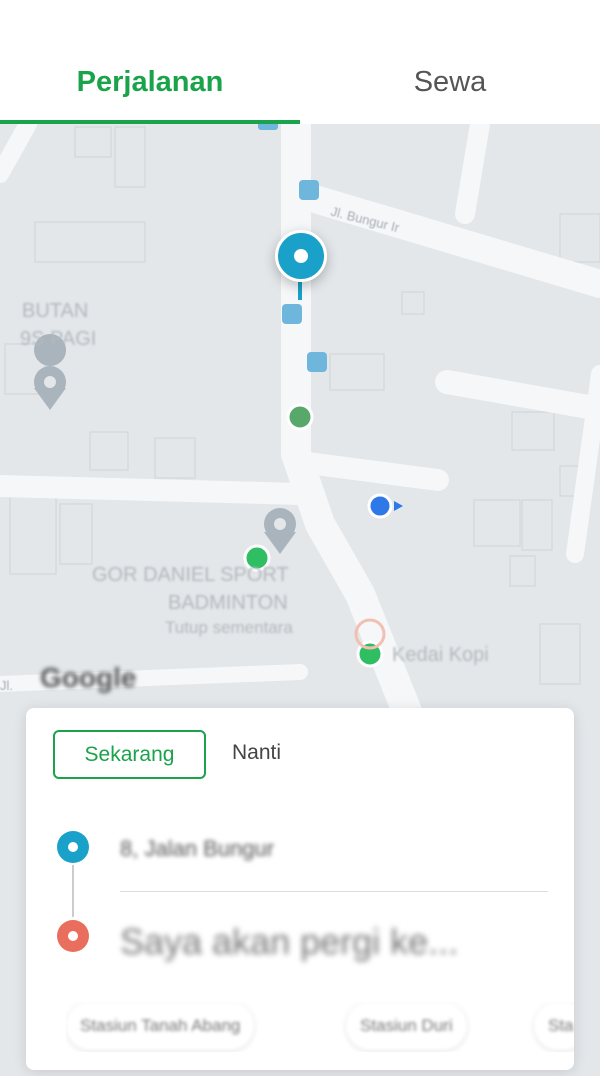 The width and height of the screenshot is (600, 1076). I want to click on suggestion-chips: Stasiun Tanah Abang Stasiun Duri Sta, so click(320, 1027).